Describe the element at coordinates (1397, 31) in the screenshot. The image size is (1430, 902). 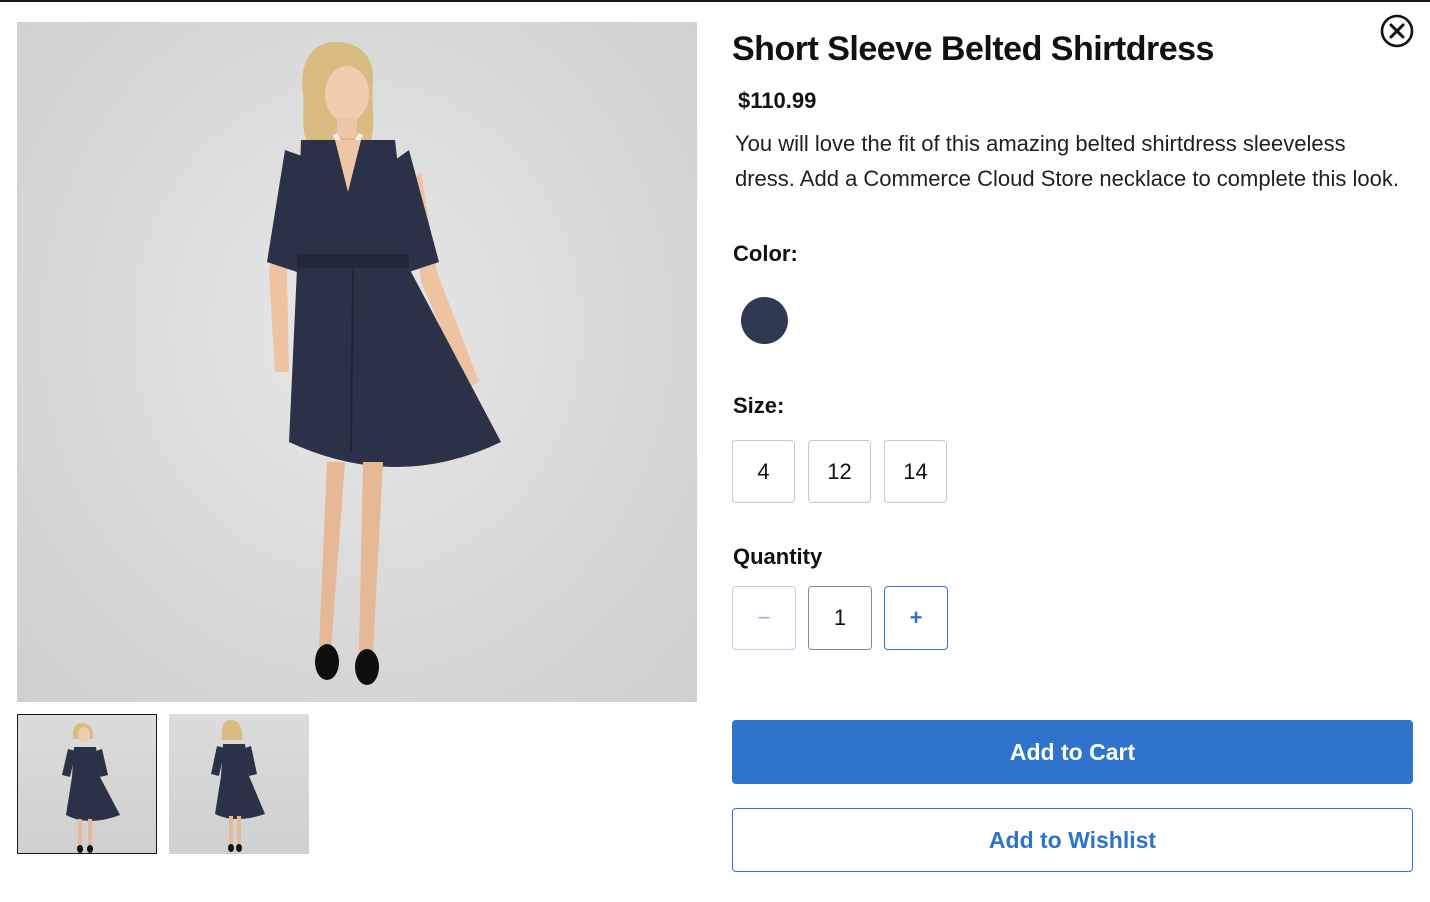
I see `close-icon` at that location.